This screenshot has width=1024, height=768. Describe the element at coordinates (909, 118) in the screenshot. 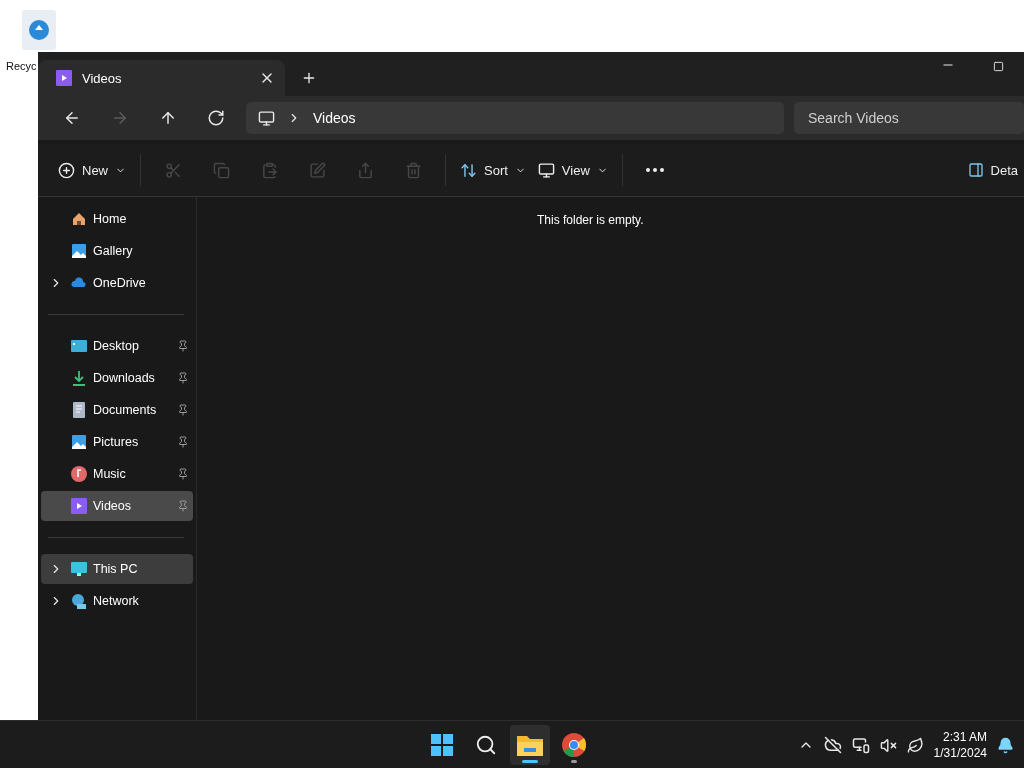

I see `search-field: Search Videos` at that location.